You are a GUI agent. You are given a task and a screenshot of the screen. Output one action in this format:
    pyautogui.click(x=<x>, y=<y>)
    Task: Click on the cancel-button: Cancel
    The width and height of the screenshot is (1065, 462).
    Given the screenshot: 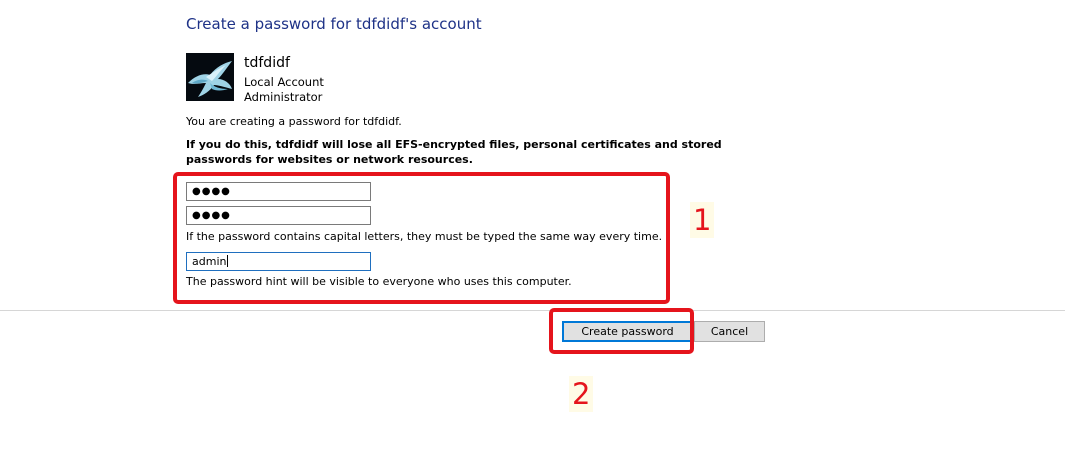 What is the action you would take?
    pyautogui.click(x=729, y=331)
    